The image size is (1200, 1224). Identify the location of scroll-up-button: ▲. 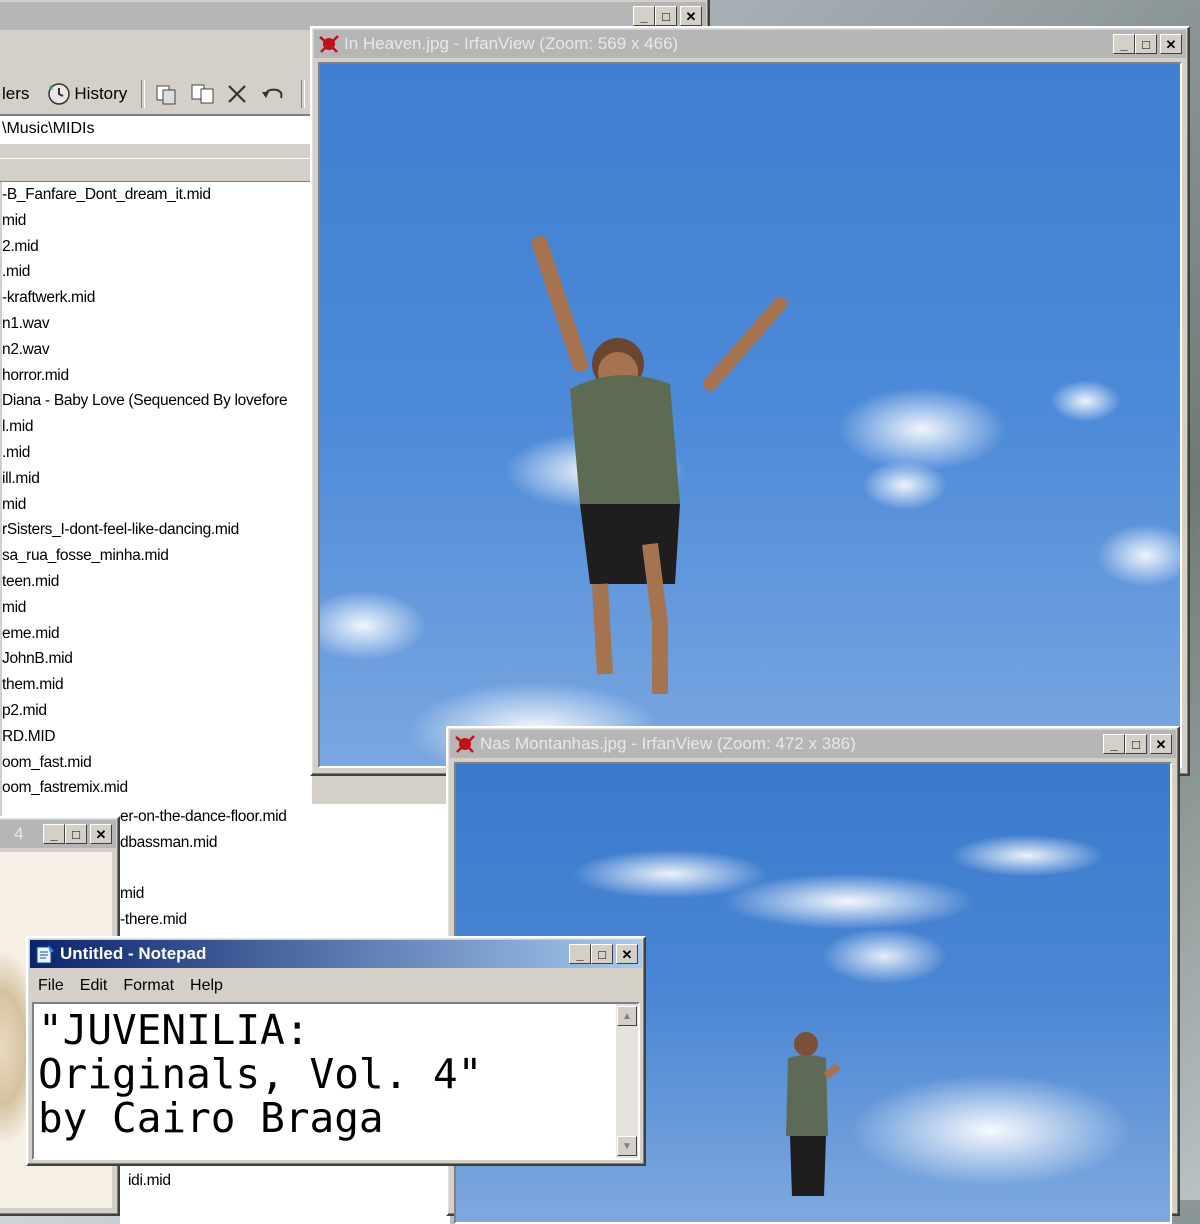
(627, 1016).